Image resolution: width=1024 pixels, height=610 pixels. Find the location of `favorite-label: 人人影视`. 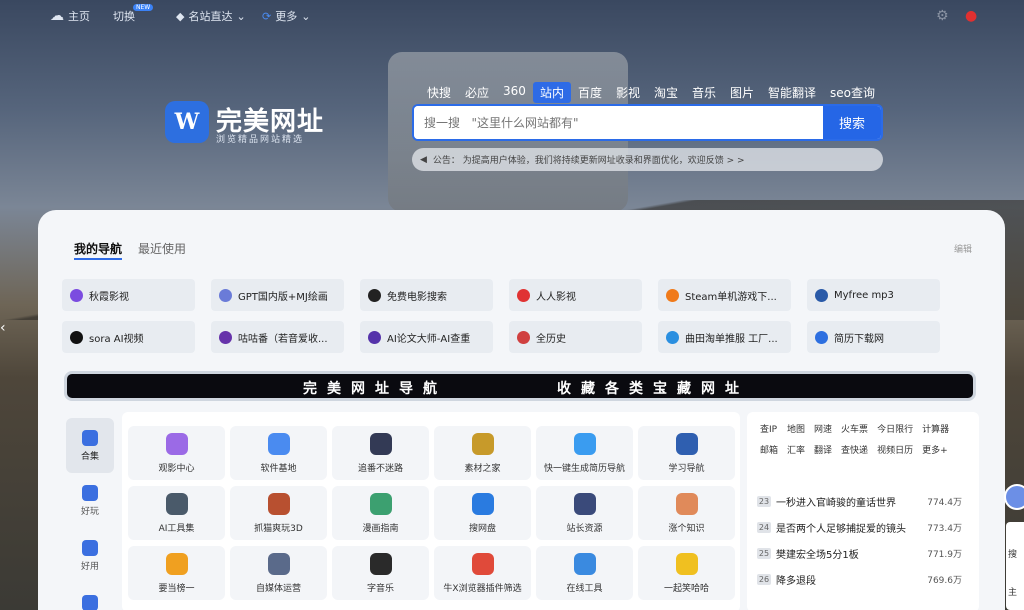

favorite-label: 人人影视 is located at coordinates (556, 297).